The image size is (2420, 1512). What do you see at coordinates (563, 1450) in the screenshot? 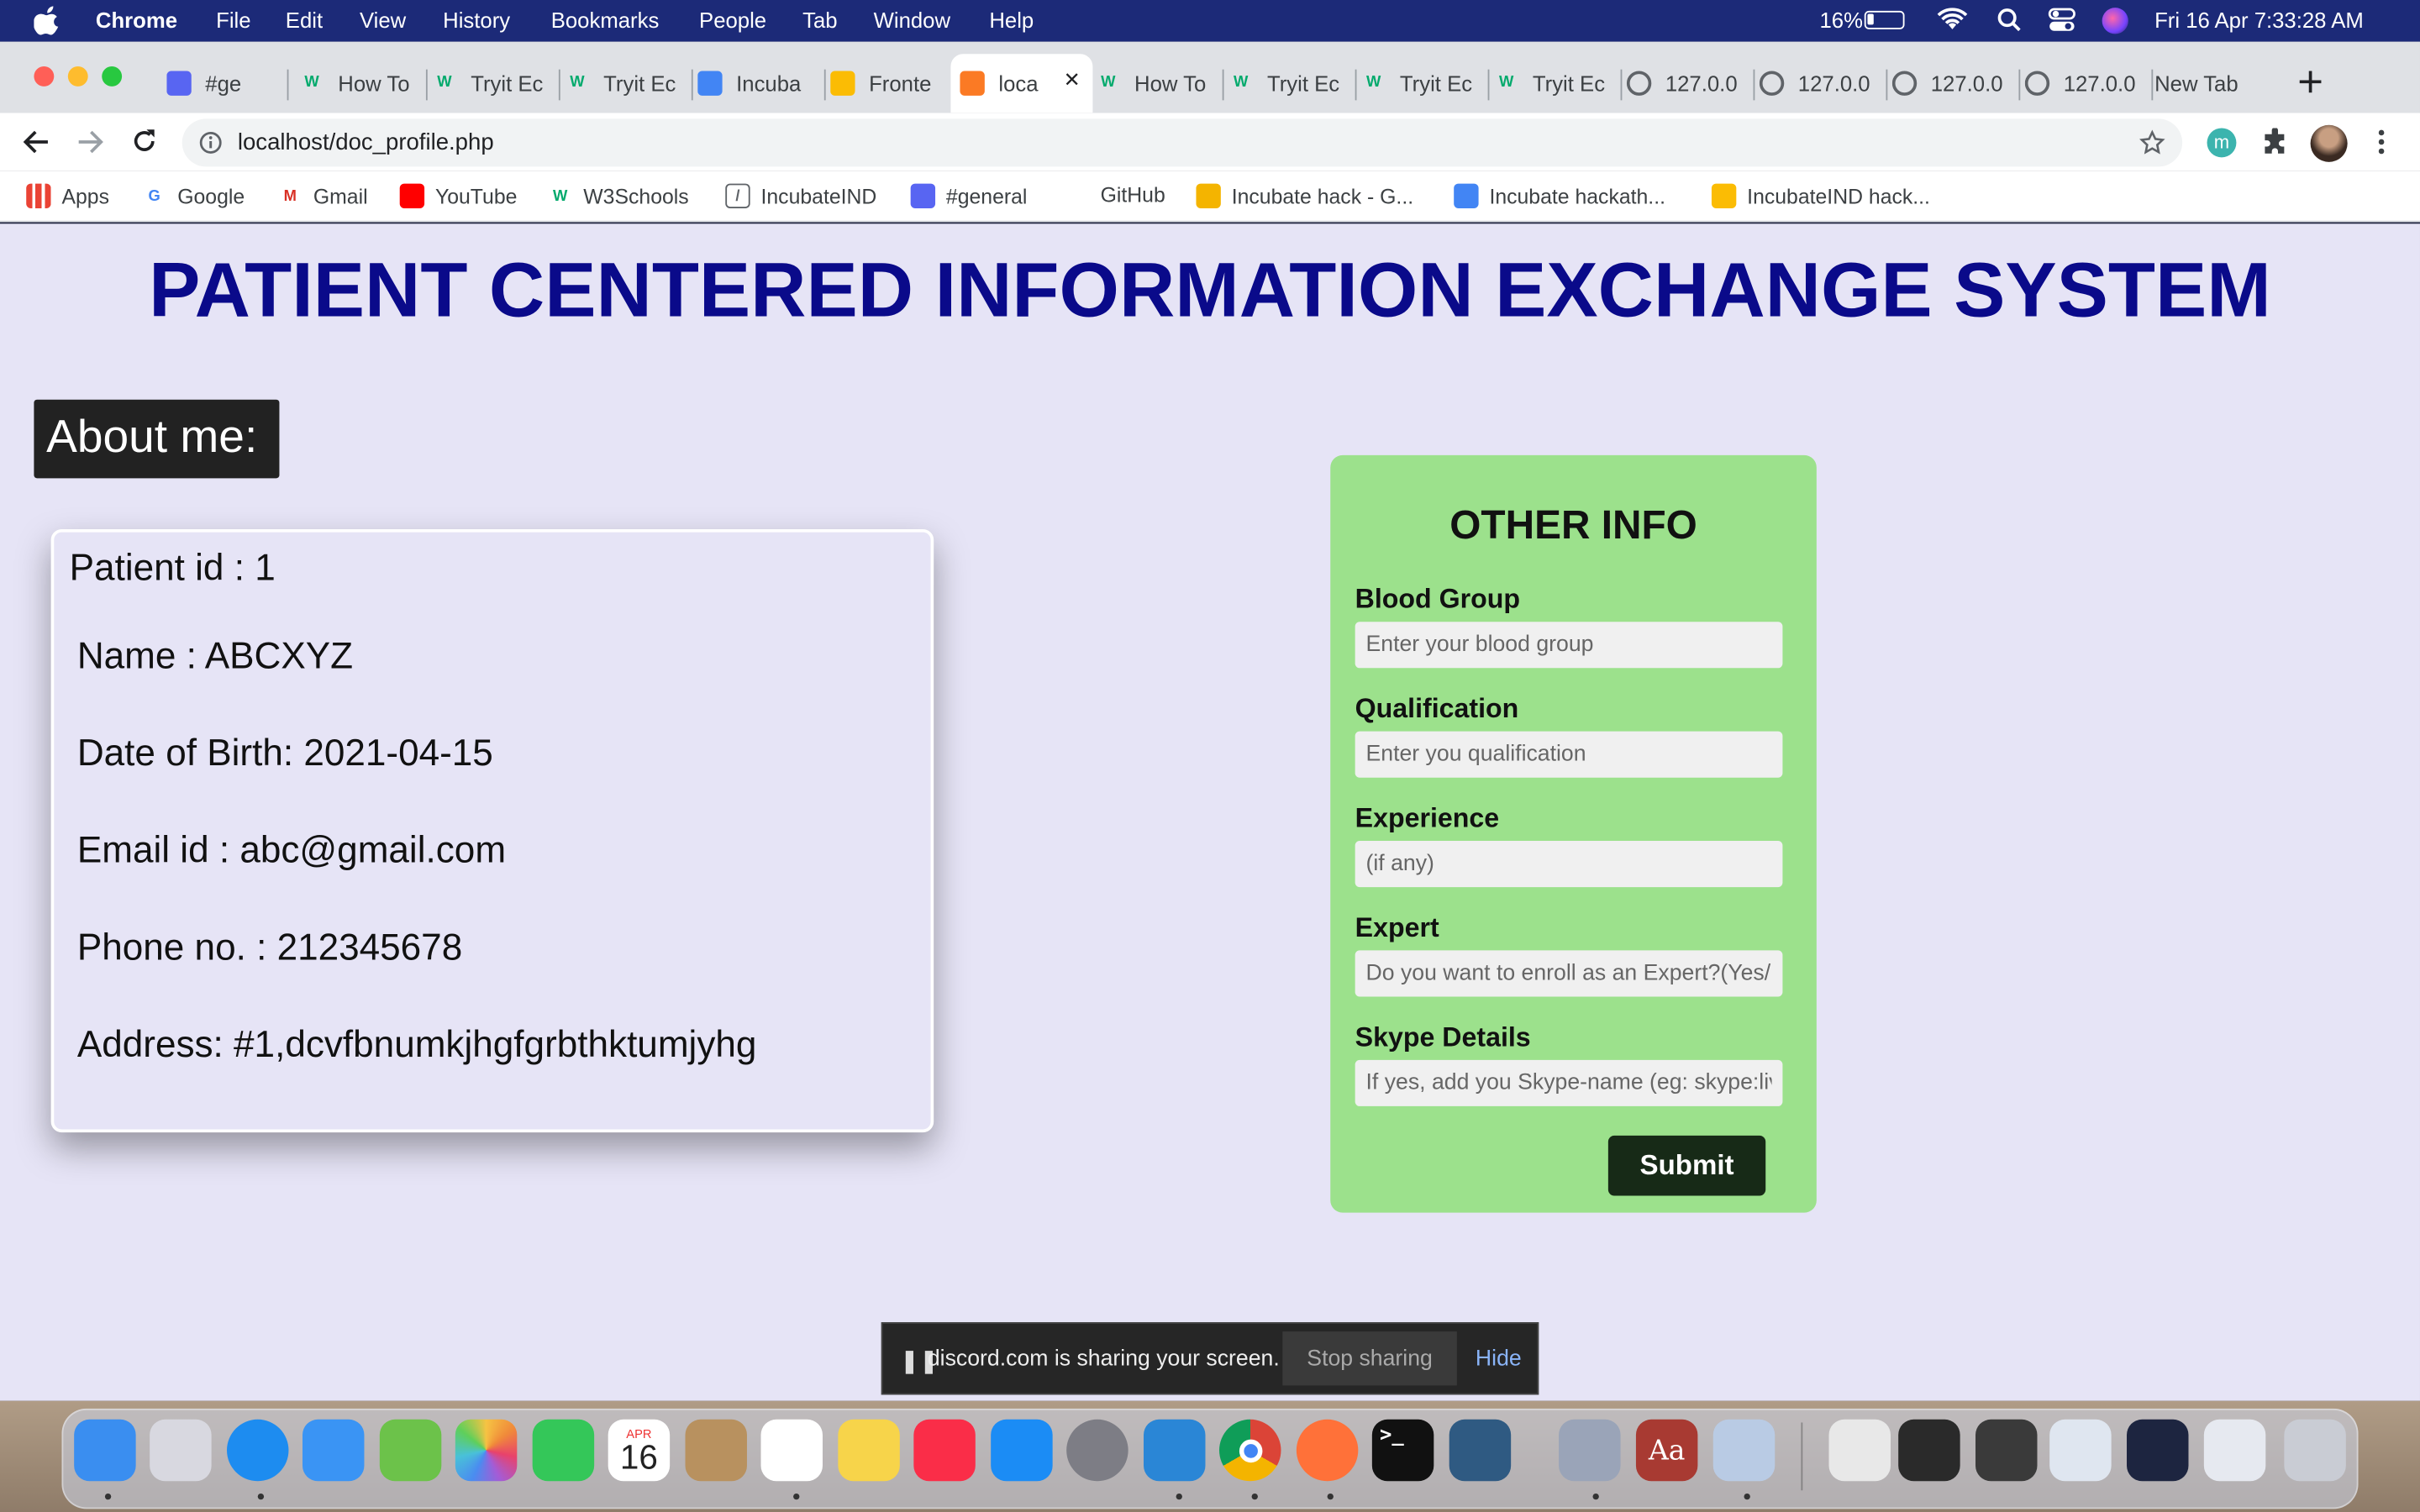
I see `facetime-icon` at bounding box center [563, 1450].